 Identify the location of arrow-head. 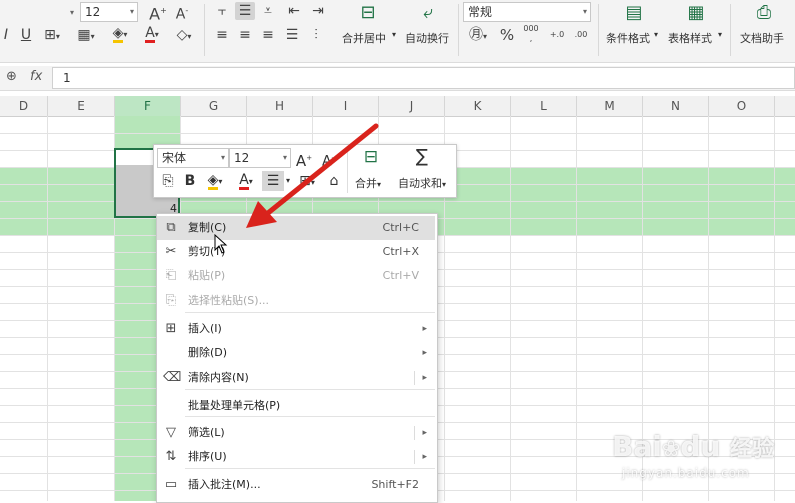
(261, 214).